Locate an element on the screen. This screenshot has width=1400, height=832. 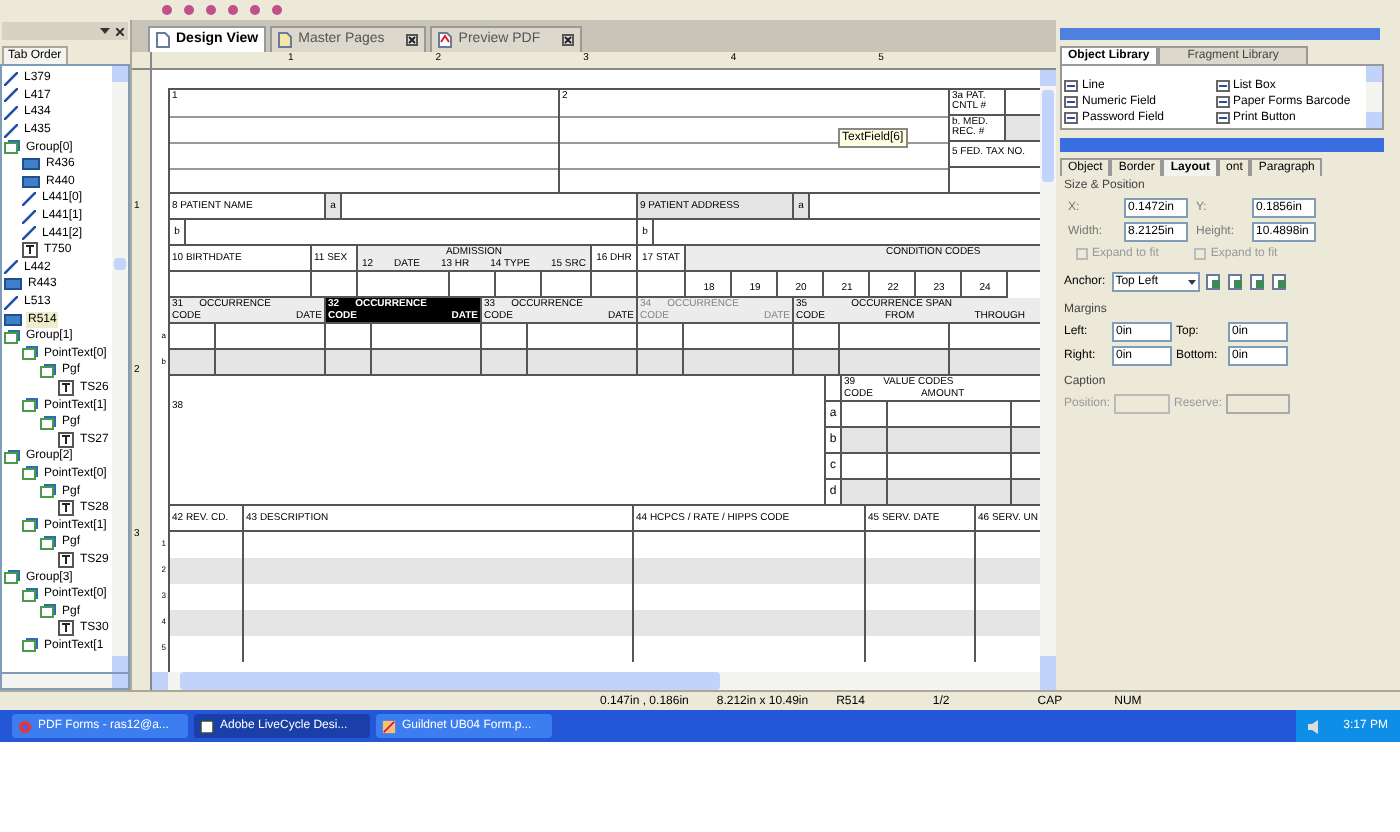
pdf-icon is located at coordinates (445, 40).